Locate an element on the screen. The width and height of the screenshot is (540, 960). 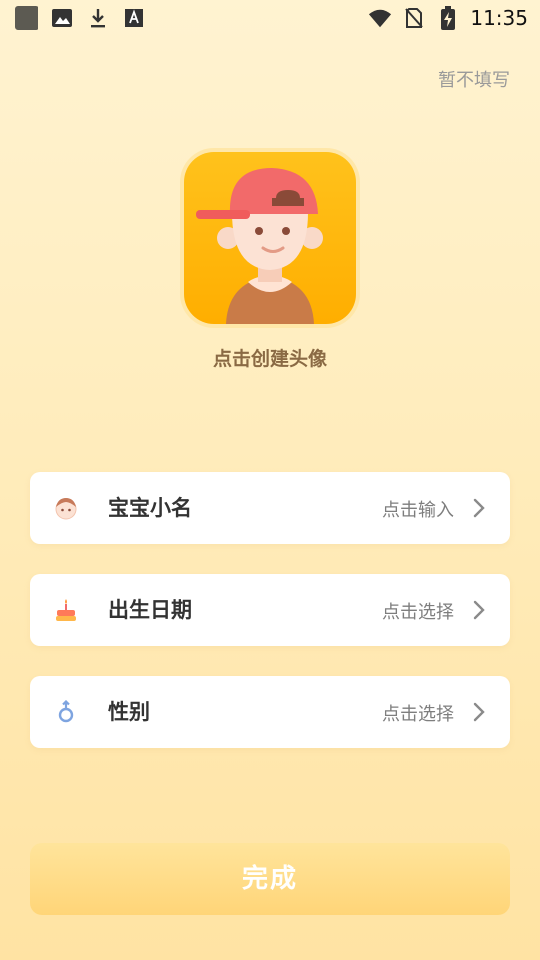
avatar is located at coordinates (270, 238).